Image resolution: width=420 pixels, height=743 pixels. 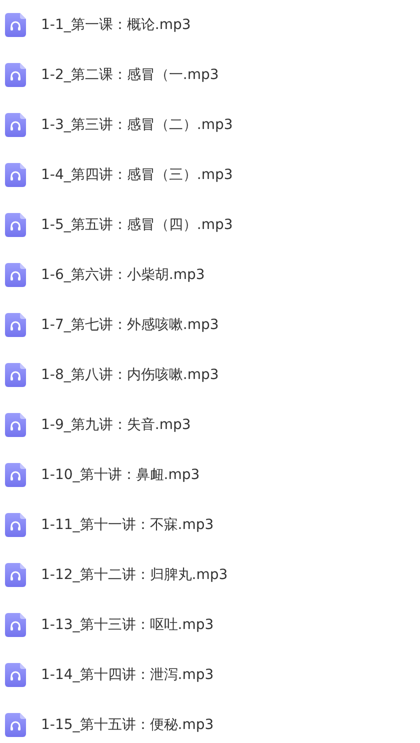 What do you see at coordinates (127, 625) in the screenshot?
I see `file-name: 1-13_第十三讲：呕吐.mp3` at bounding box center [127, 625].